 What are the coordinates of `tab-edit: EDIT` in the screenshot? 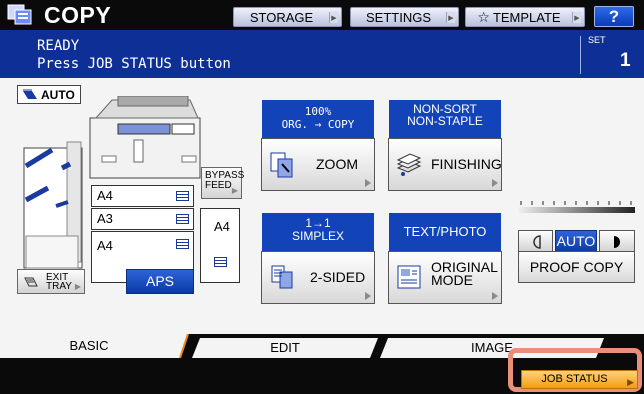 It's located at (285, 348).